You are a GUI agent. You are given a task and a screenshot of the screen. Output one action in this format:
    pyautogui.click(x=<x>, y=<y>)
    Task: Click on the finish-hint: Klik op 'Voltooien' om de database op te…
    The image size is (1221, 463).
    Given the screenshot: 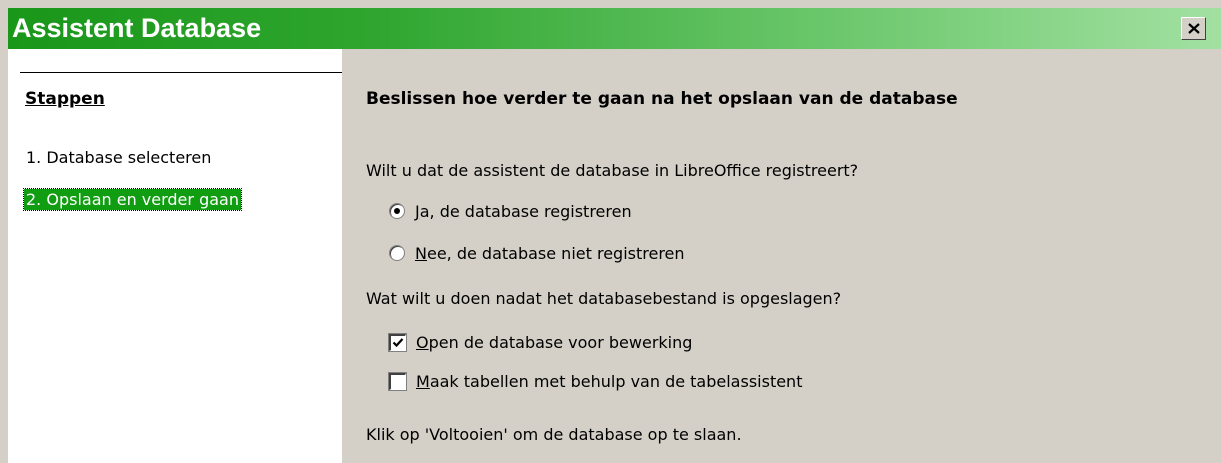 What is the action you would take?
    pyautogui.click(x=554, y=434)
    